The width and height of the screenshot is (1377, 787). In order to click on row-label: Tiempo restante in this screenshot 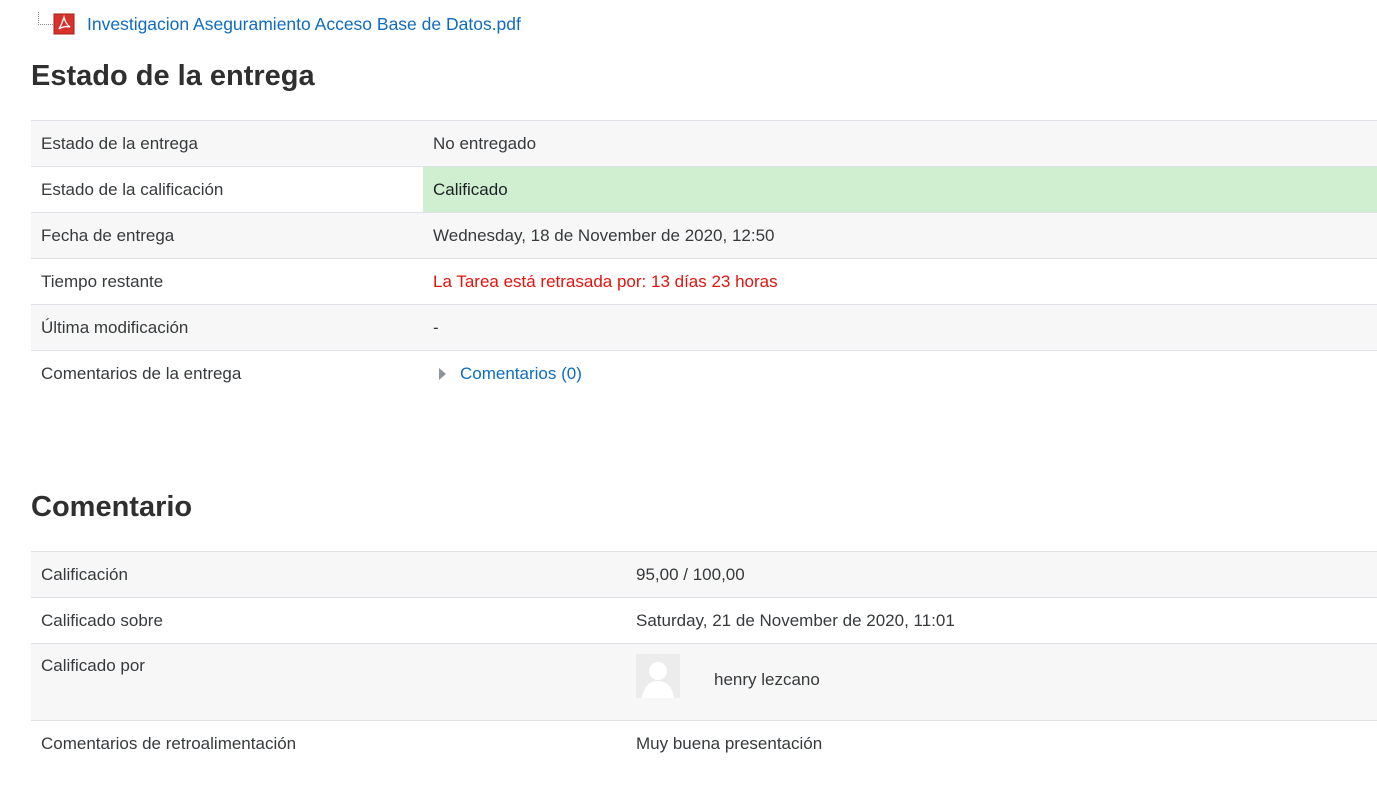, I will do `click(227, 281)`.